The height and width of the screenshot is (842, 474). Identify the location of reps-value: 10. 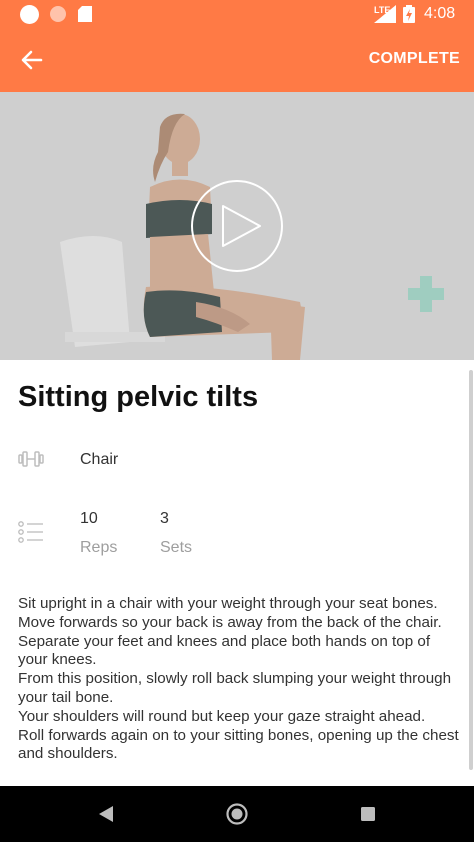
(89, 518).